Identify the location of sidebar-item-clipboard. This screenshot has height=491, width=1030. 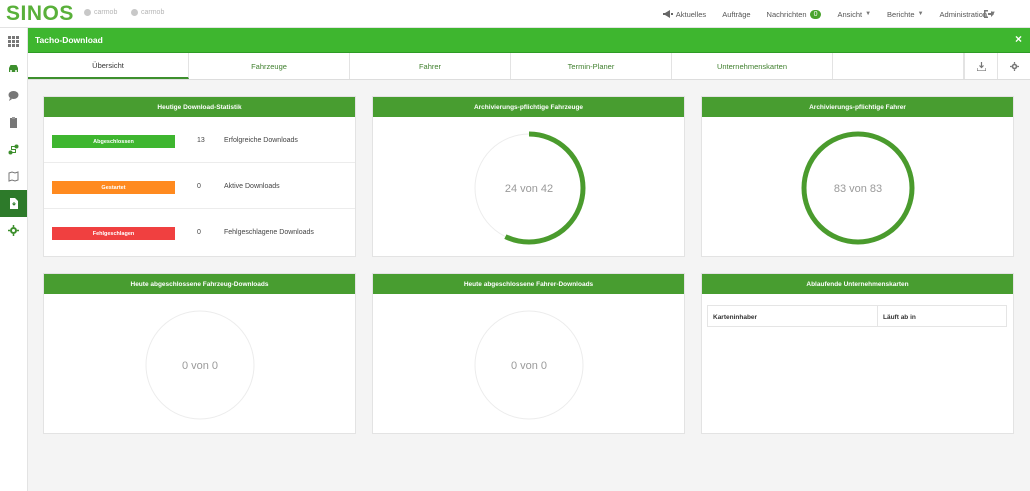
(13, 122).